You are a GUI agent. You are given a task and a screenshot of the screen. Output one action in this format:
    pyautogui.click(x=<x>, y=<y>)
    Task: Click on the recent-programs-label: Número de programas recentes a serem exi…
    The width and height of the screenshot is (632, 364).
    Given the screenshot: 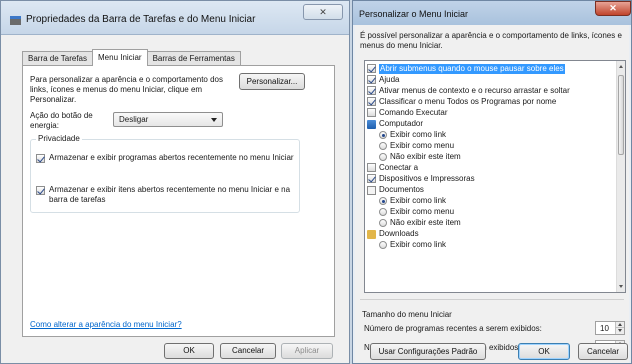 What is the action you would take?
    pyautogui.click(x=453, y=328)
    